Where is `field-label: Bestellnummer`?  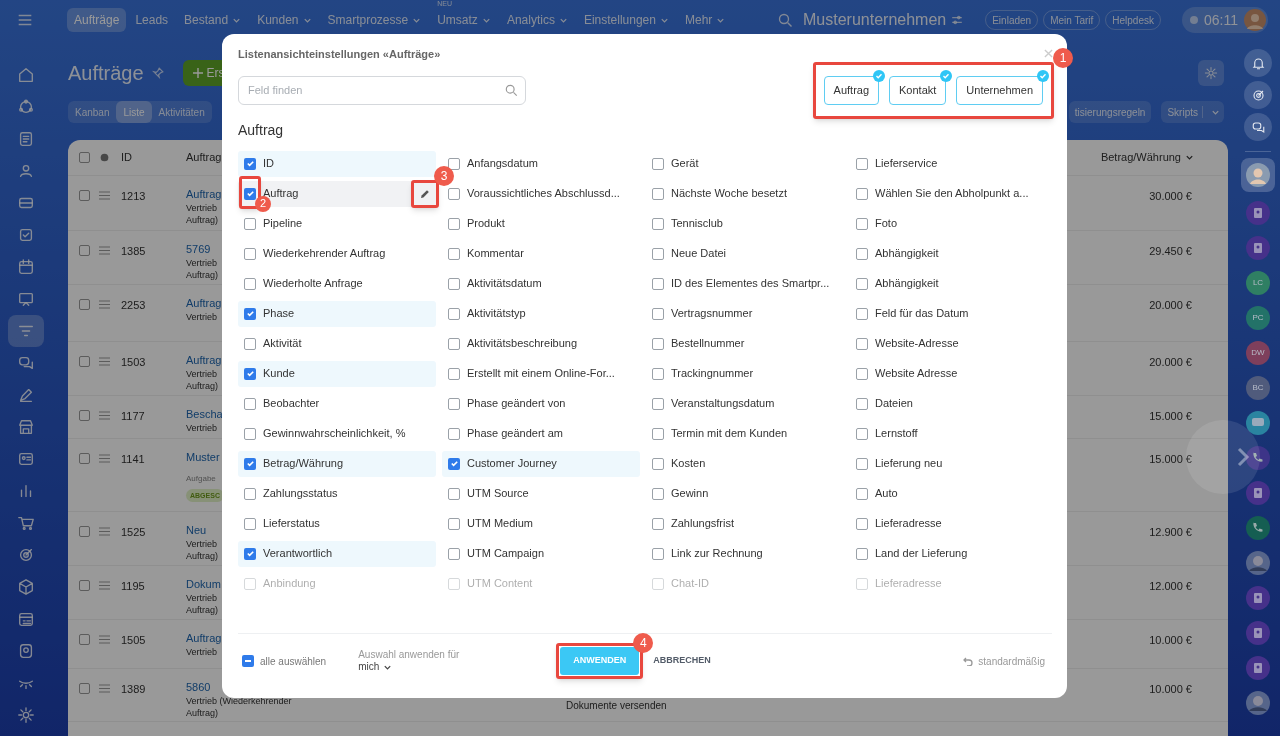 field-label: Bestellnummer is located at coordinates (708, 343).